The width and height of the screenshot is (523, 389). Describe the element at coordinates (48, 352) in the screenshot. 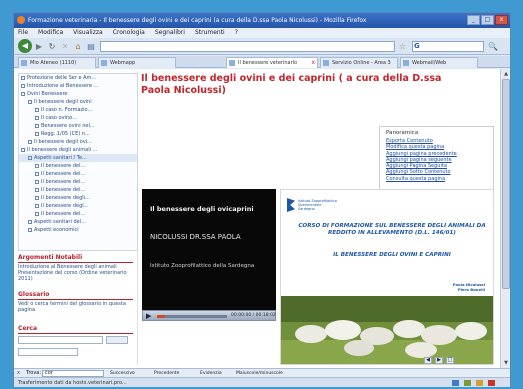

I see `site-search-options` at that location.